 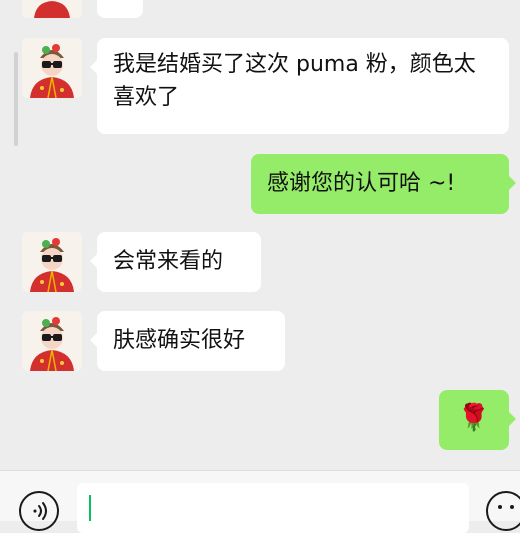 I want to click on text-cursor, so click(x=90, y=508).